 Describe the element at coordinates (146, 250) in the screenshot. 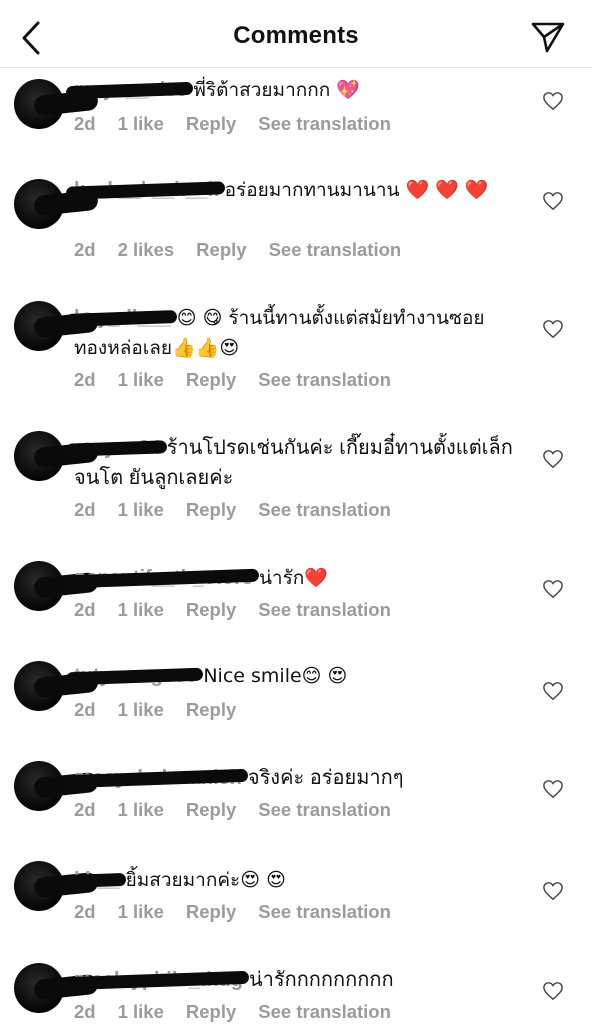

I see `likes-count: 2 likes` at that location.